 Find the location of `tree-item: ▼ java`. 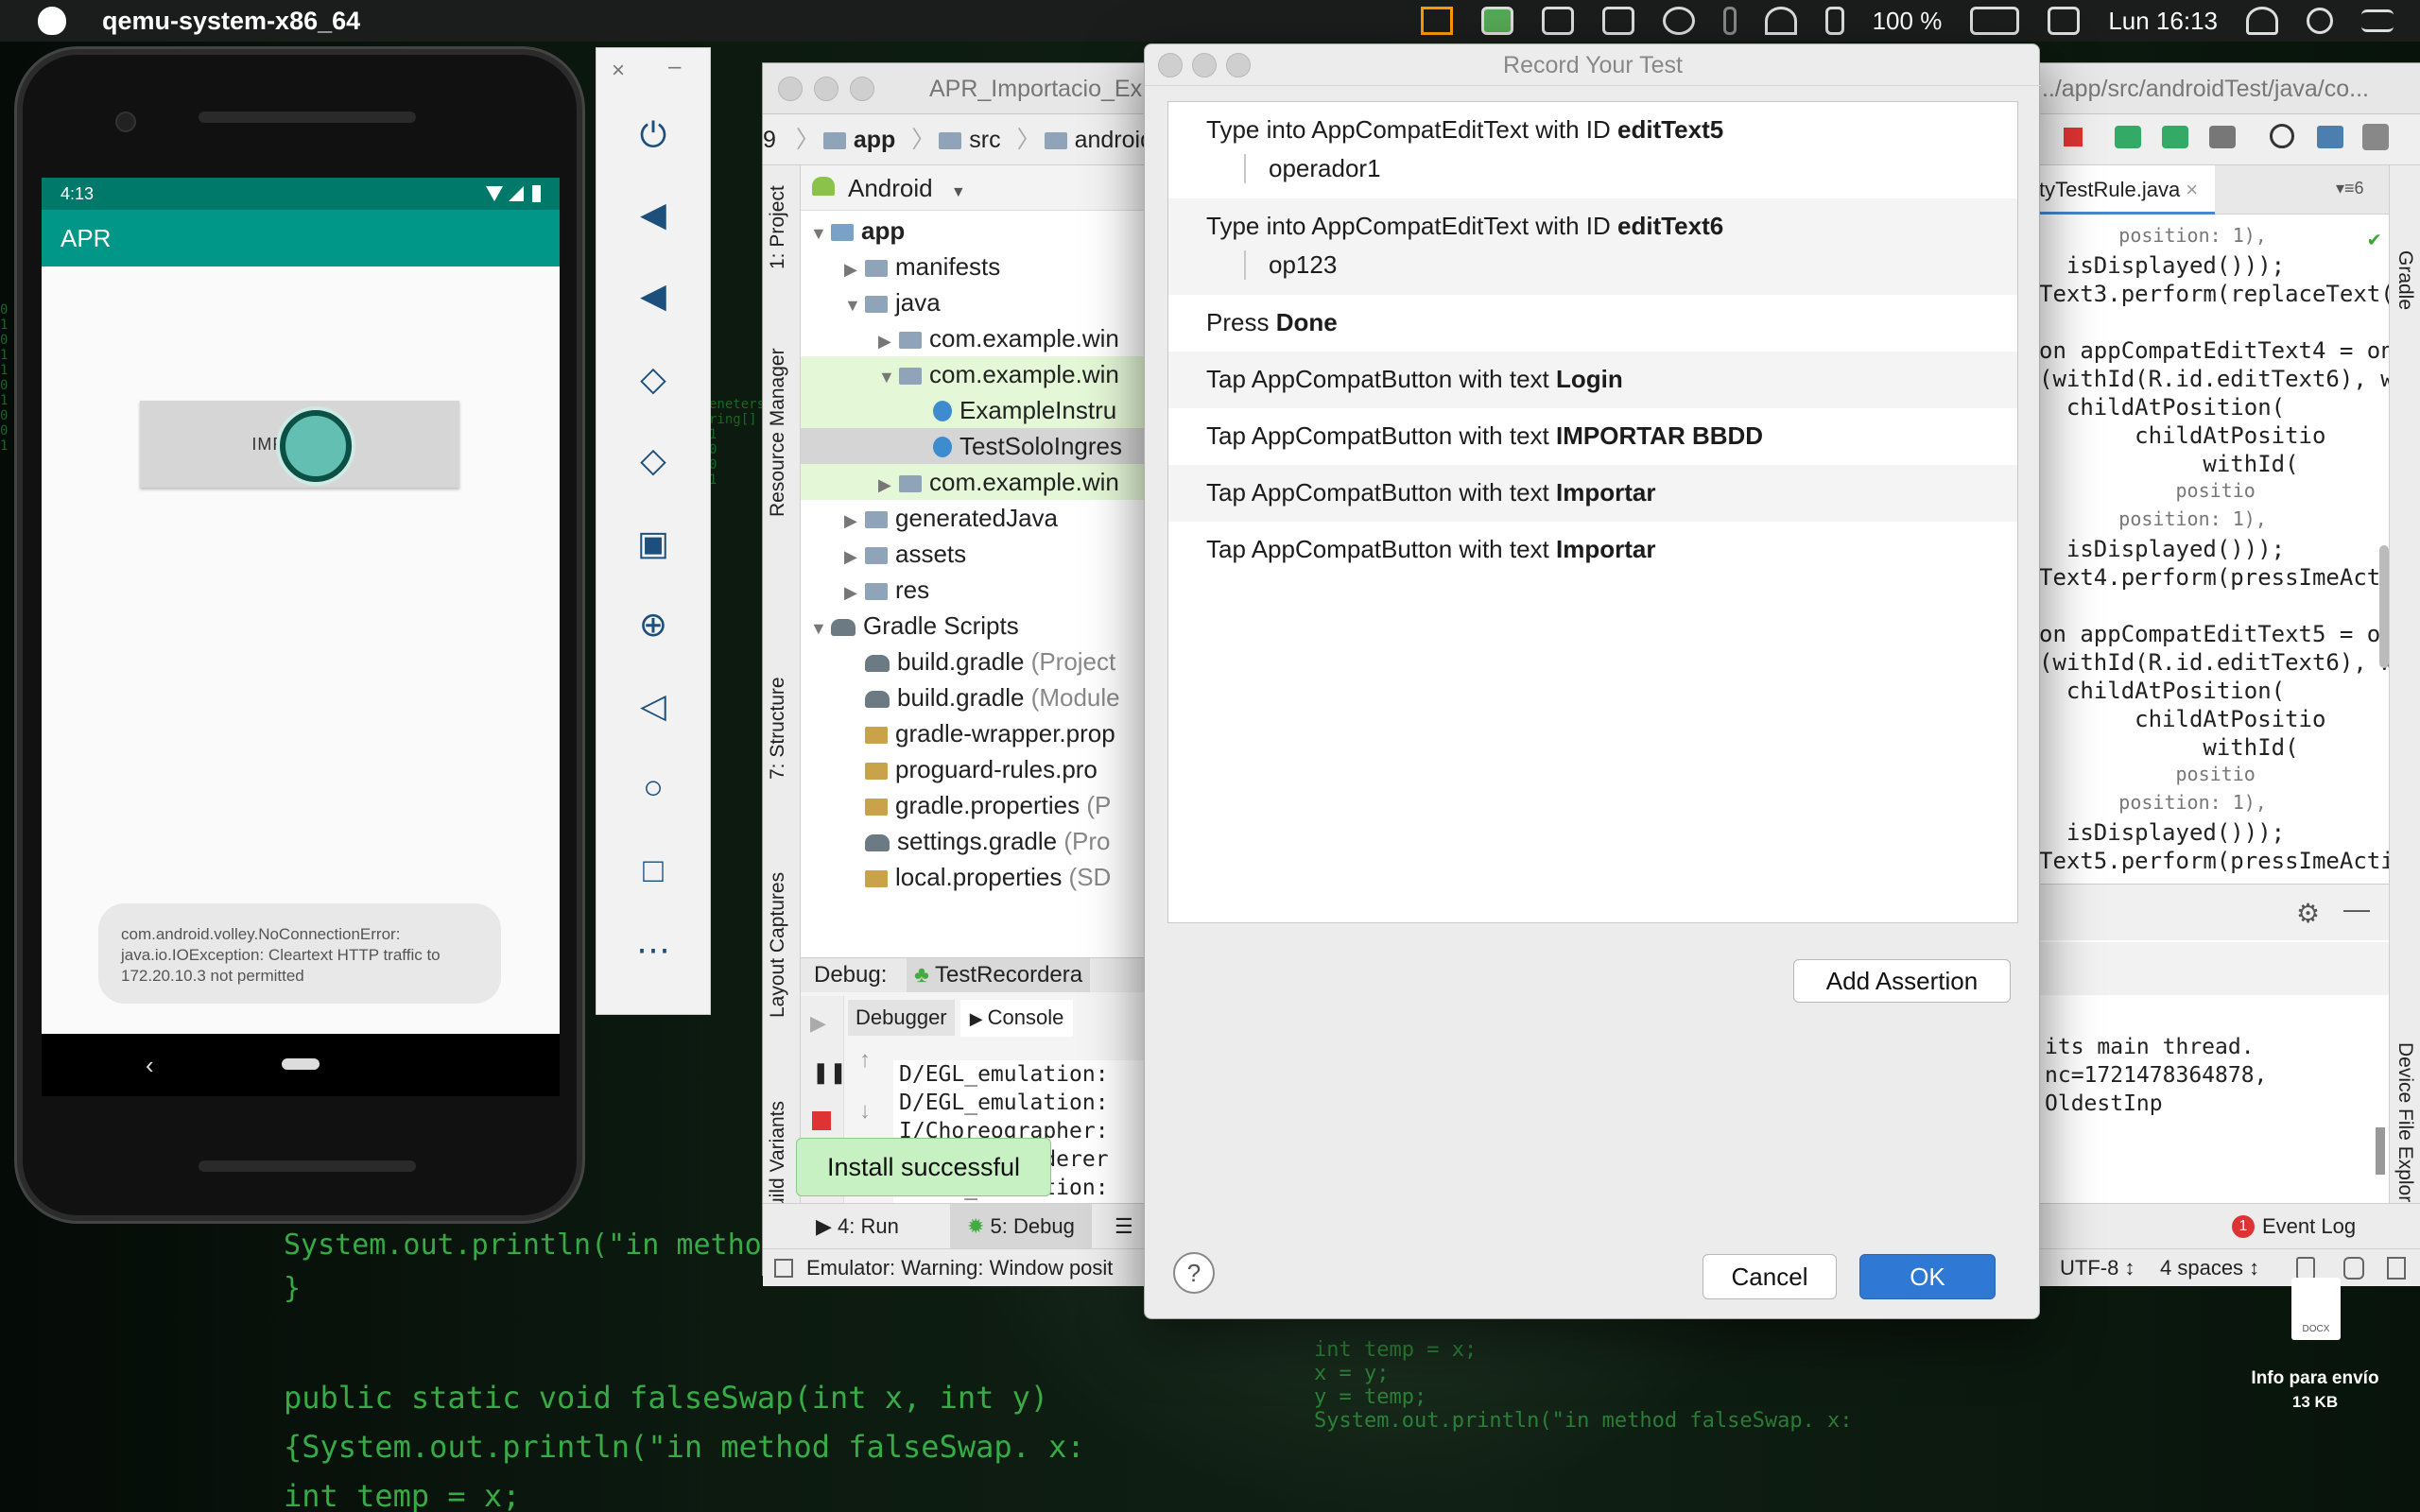

tree-item: ▼ java is located at coordinates (977, 302).